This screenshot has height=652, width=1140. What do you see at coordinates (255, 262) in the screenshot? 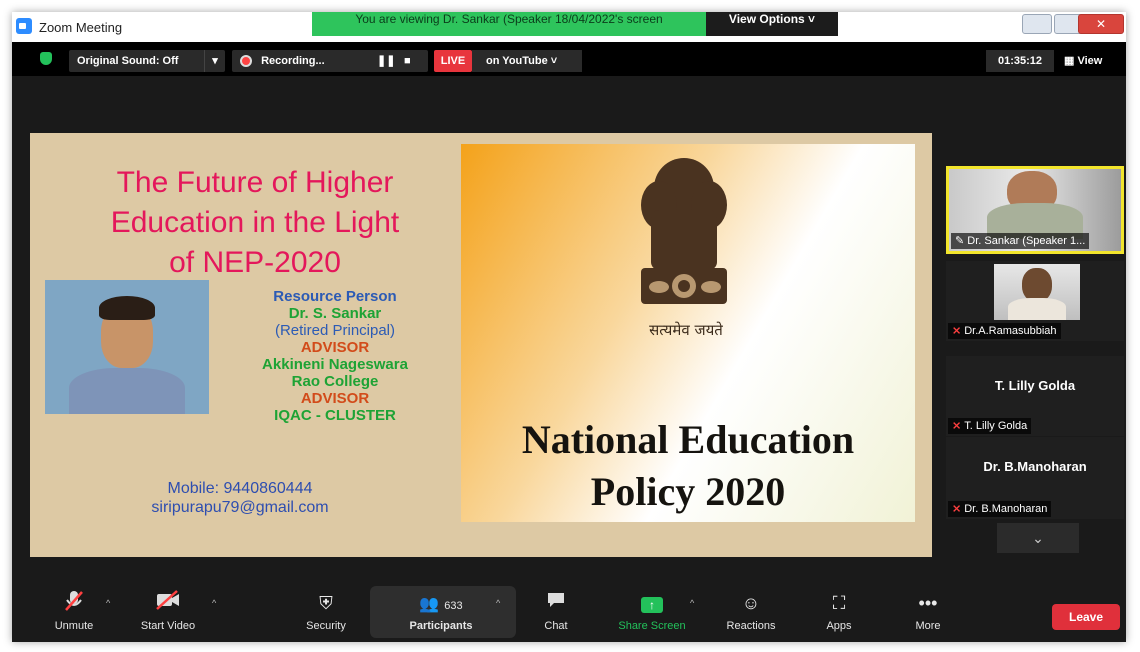
I see `slide-title-line: of NEP-2020` at bounding box center [255, 262].